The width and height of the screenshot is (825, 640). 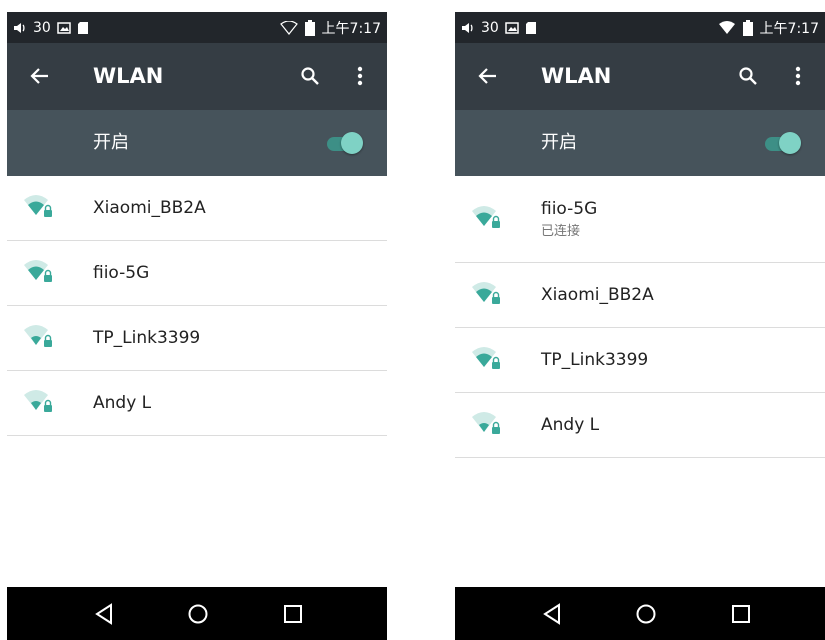 I want to click on wifi-filled-icon, so click(x=727, y=27).